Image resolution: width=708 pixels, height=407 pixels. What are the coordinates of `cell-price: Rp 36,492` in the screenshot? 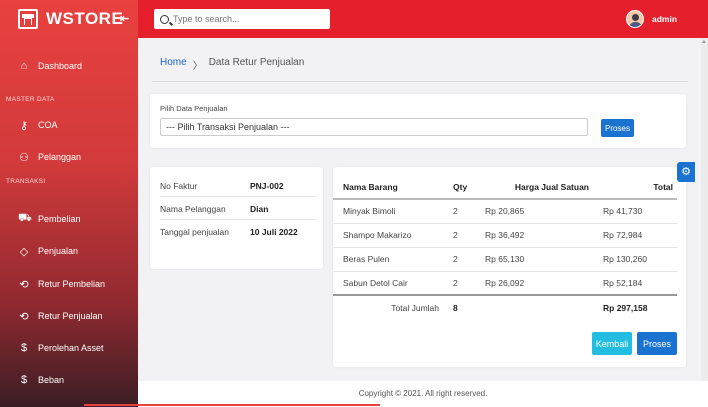 It's located at (544, 235).